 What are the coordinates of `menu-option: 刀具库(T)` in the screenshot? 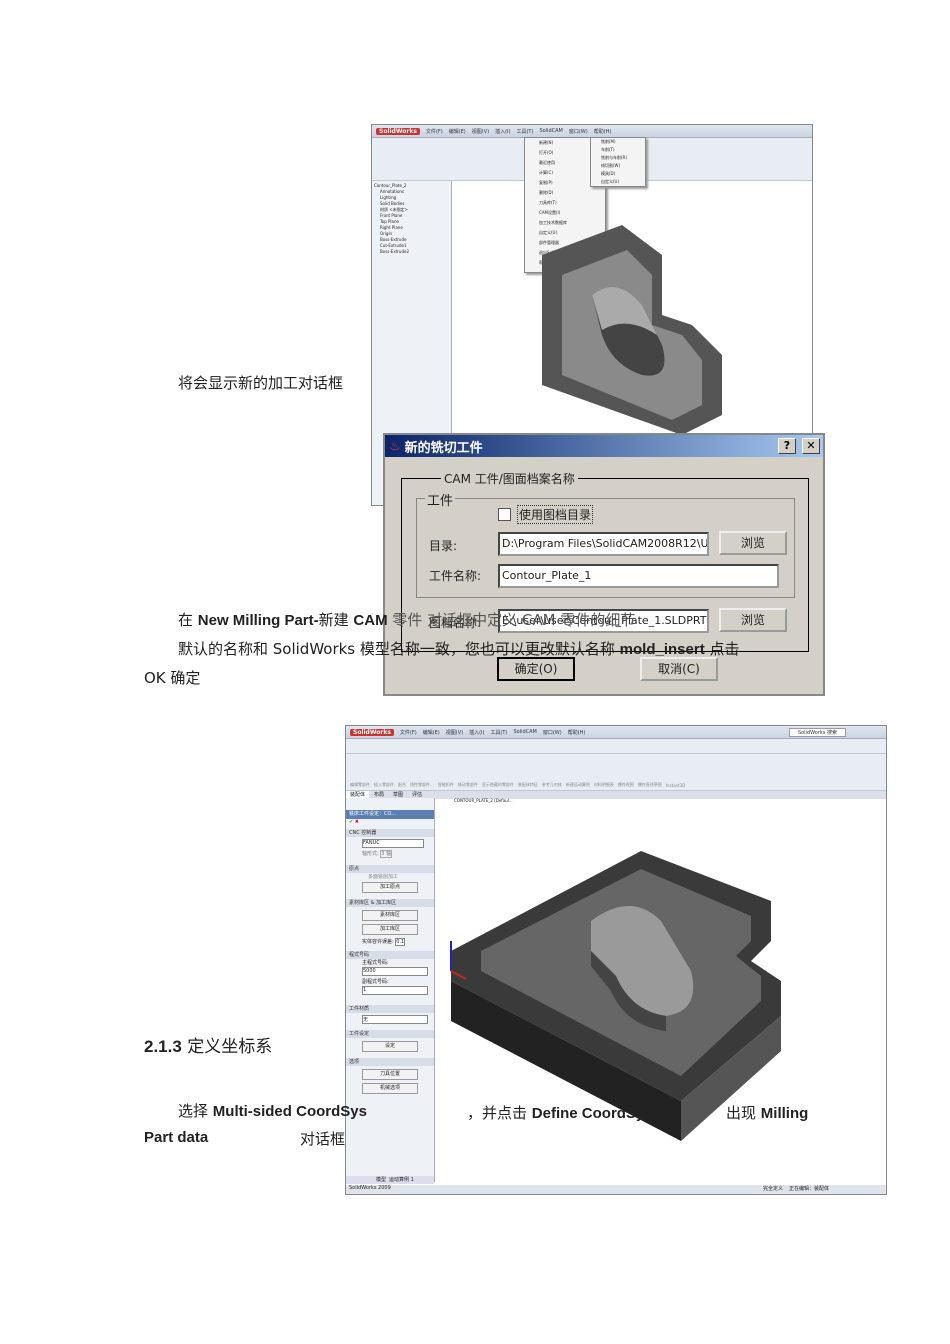 It's located at (572, 203).